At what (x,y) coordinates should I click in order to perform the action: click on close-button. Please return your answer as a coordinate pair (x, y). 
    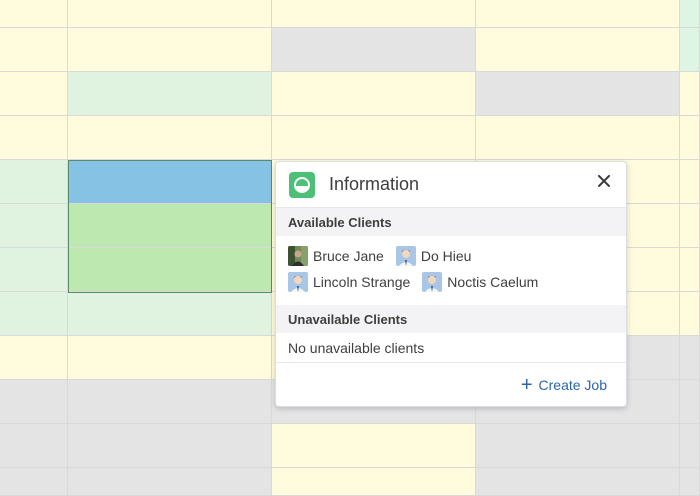
    Looking at the image, I should click on (604, 181).